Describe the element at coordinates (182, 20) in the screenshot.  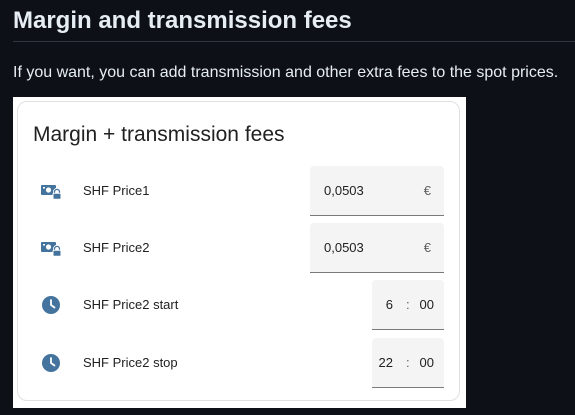
I see `section-title: Margin and transmission fees` at that location.